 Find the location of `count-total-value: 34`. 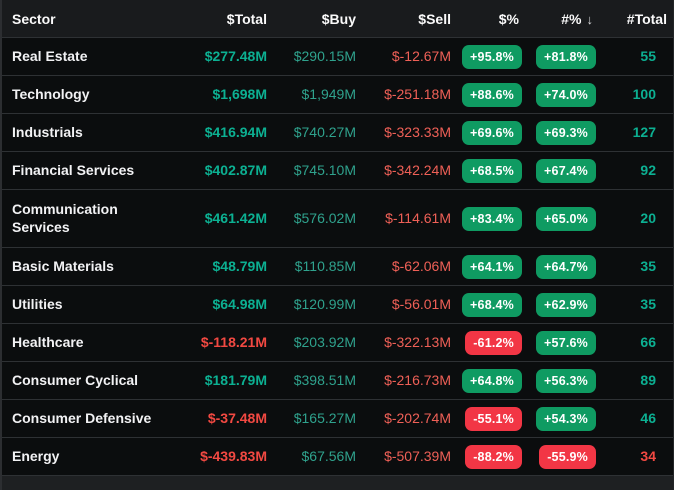

count-total-value: 34 is located at coordinates (648, 455).